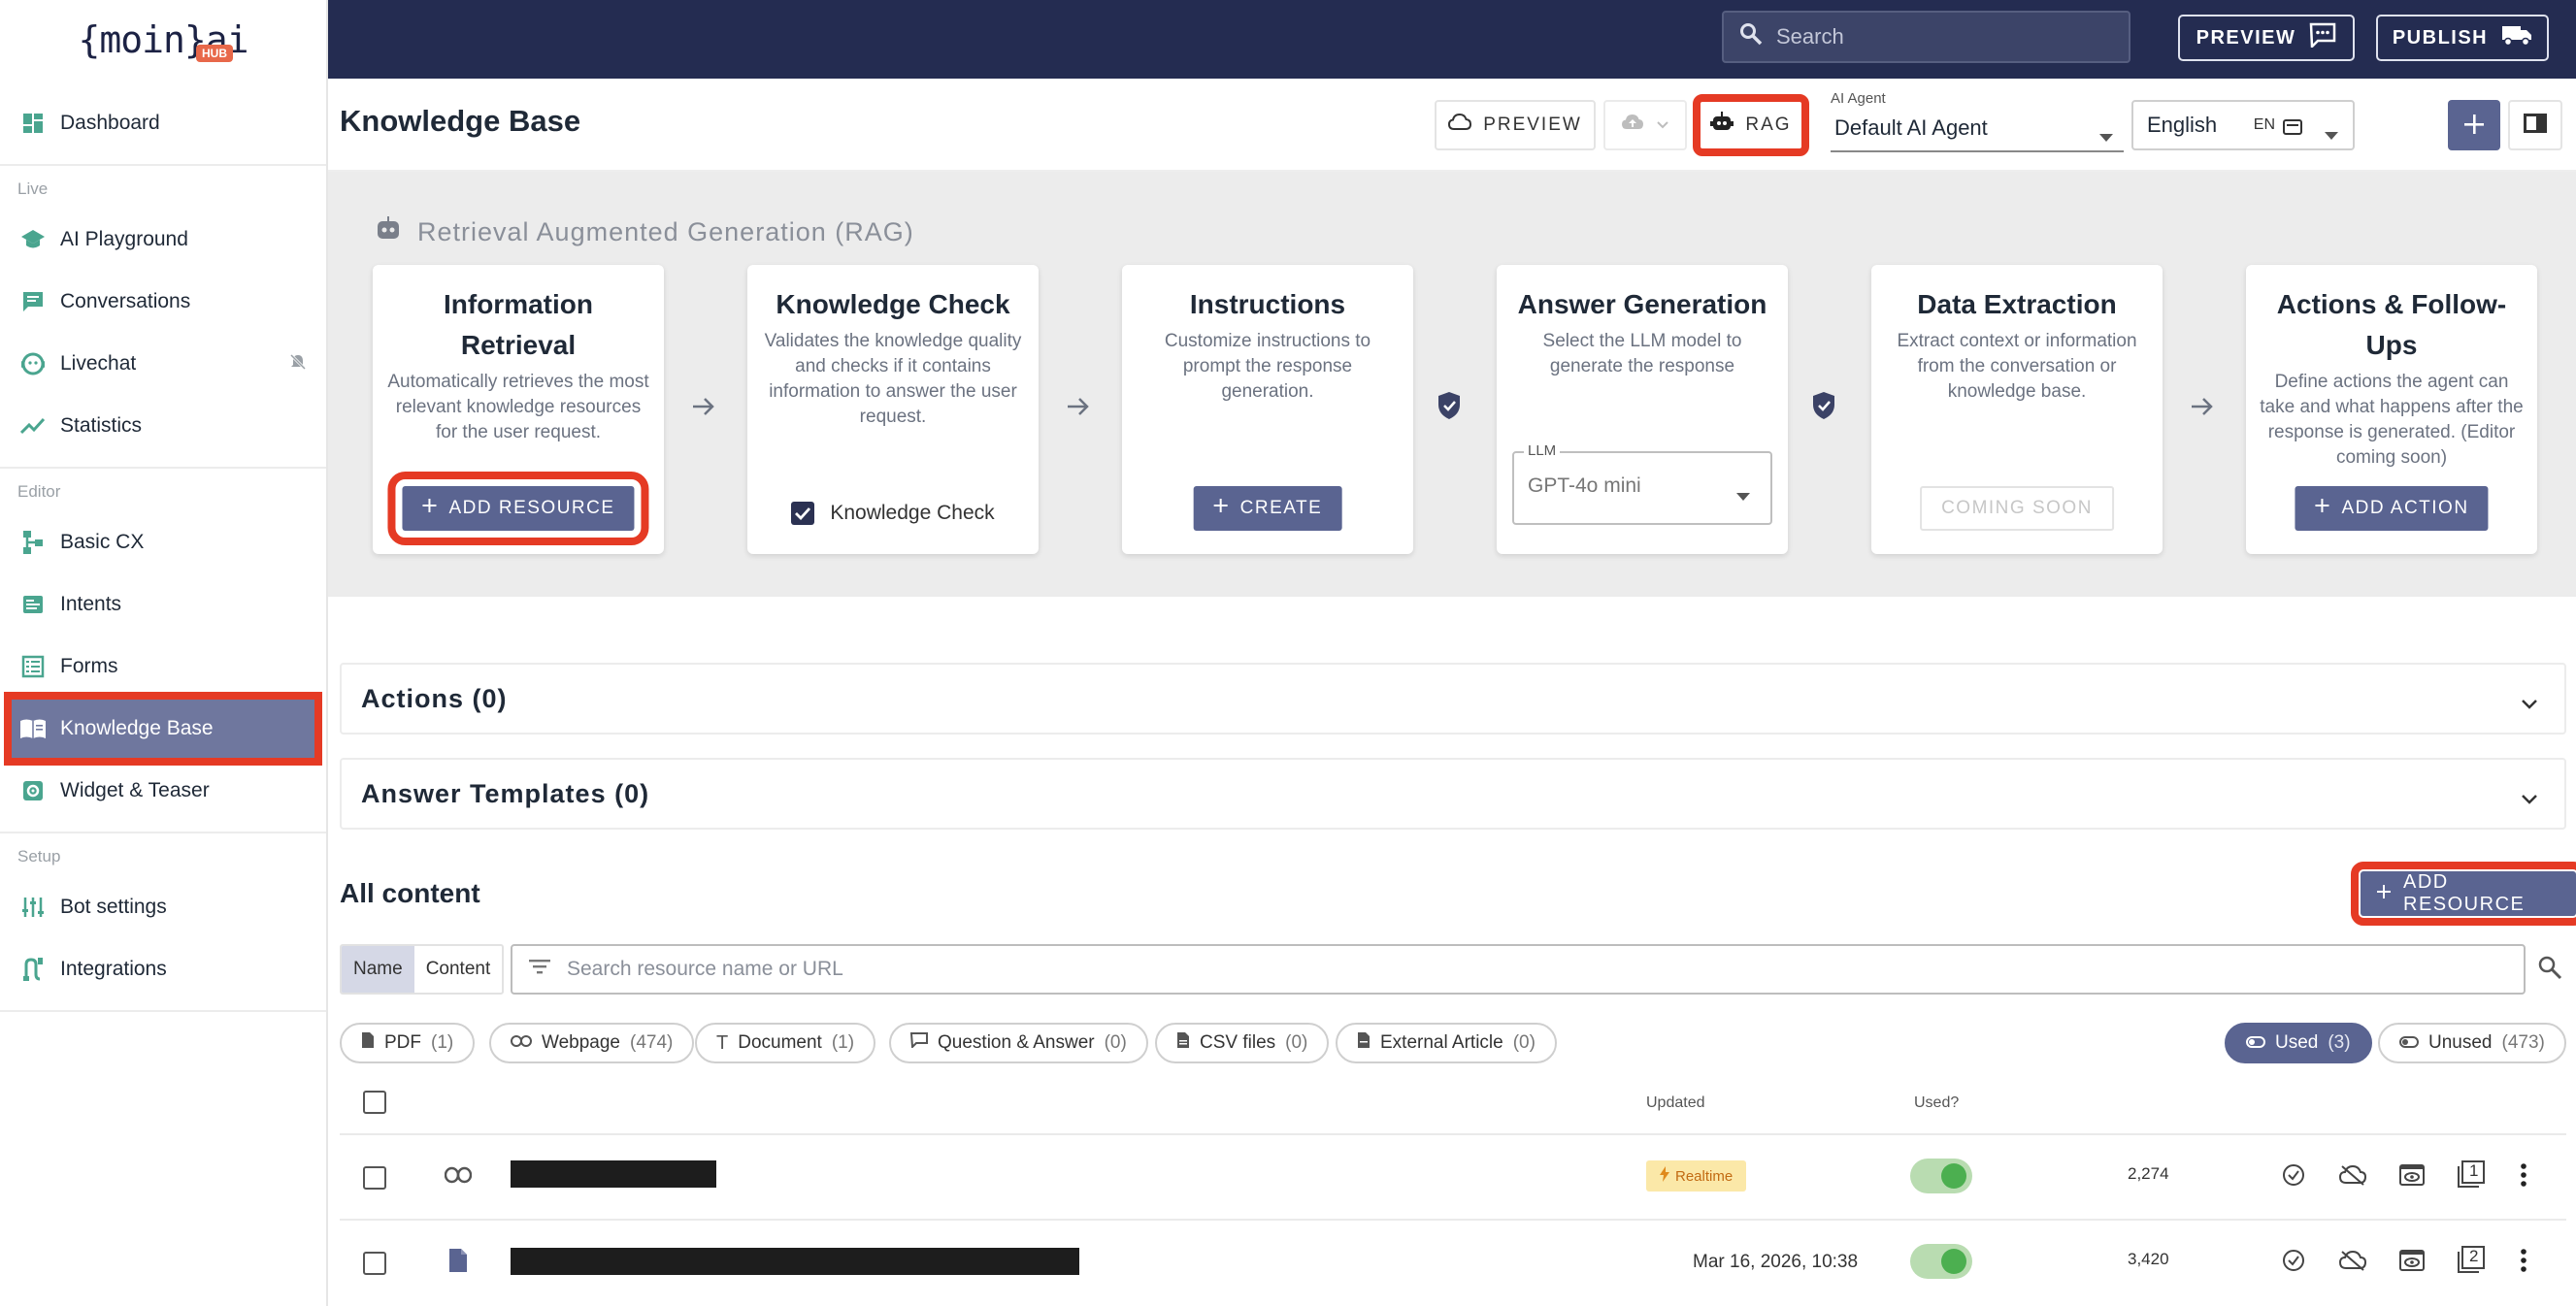 This screenshot has height=1306, width=2576. What do you see at coordinates (458, 1263) in the screenshot?
I see `document-icon` at bounding box center [458, 1263].